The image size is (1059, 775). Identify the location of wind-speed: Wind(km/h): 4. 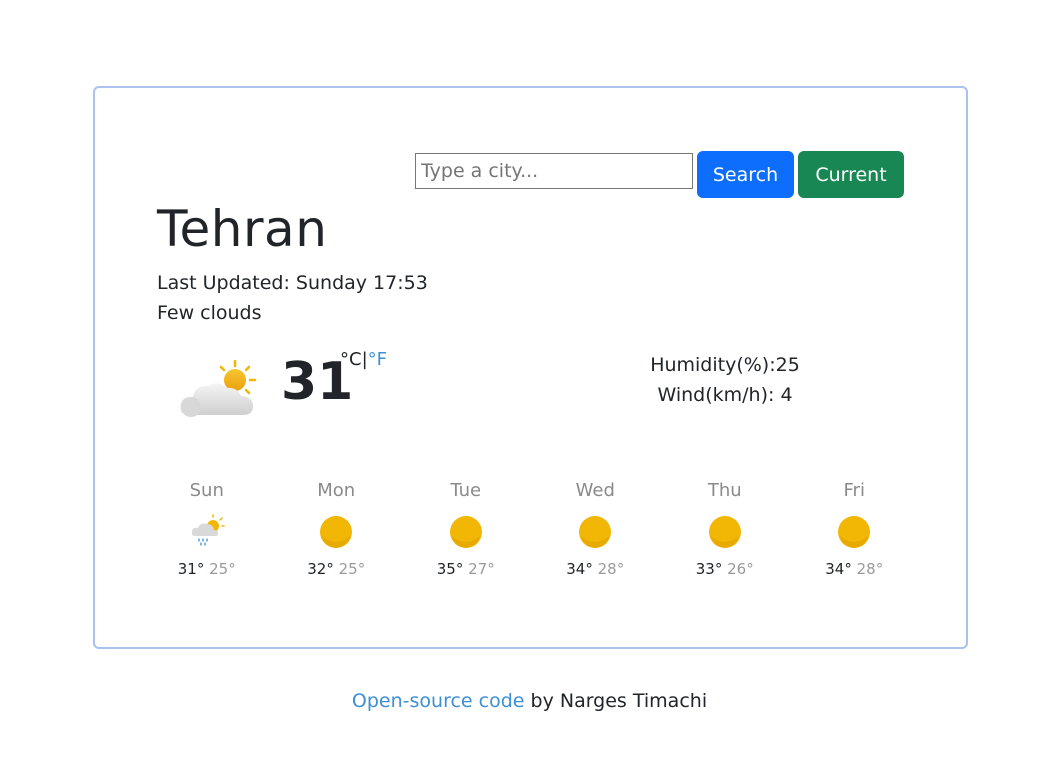
(725, 395).